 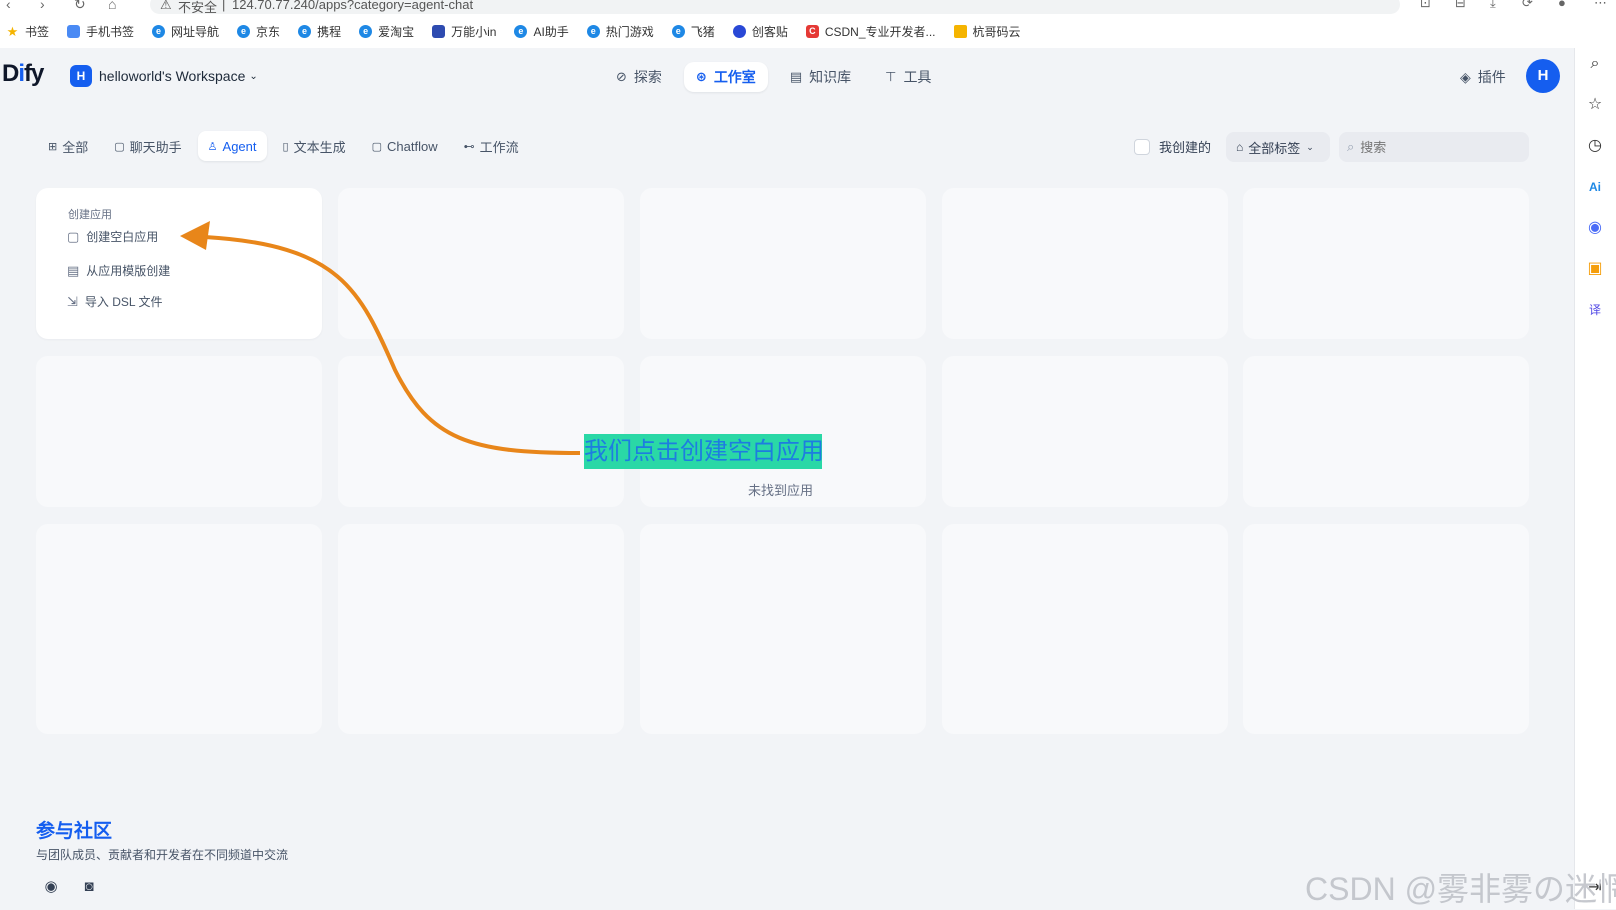 What do you see at coordinates (1460, 889) in the screenshot?
I see `watermark: CSDN @雾非雾の迷惘` at bounding box center [1460, 889].